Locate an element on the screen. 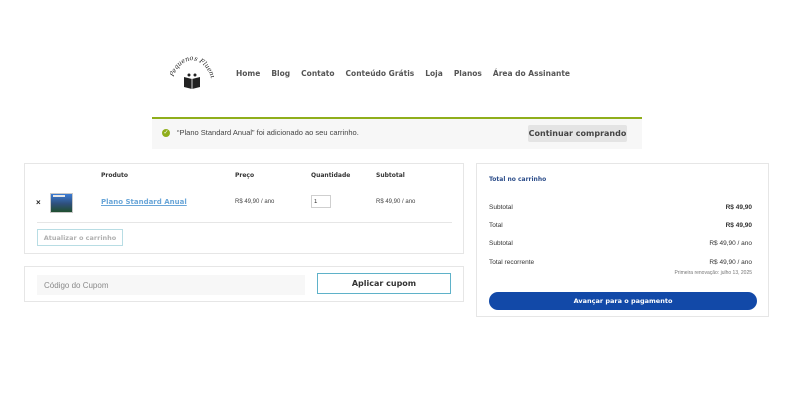 The image size is (800, 400). svg-text: Pequenos Fluentes is located at coordinates (192, 68).